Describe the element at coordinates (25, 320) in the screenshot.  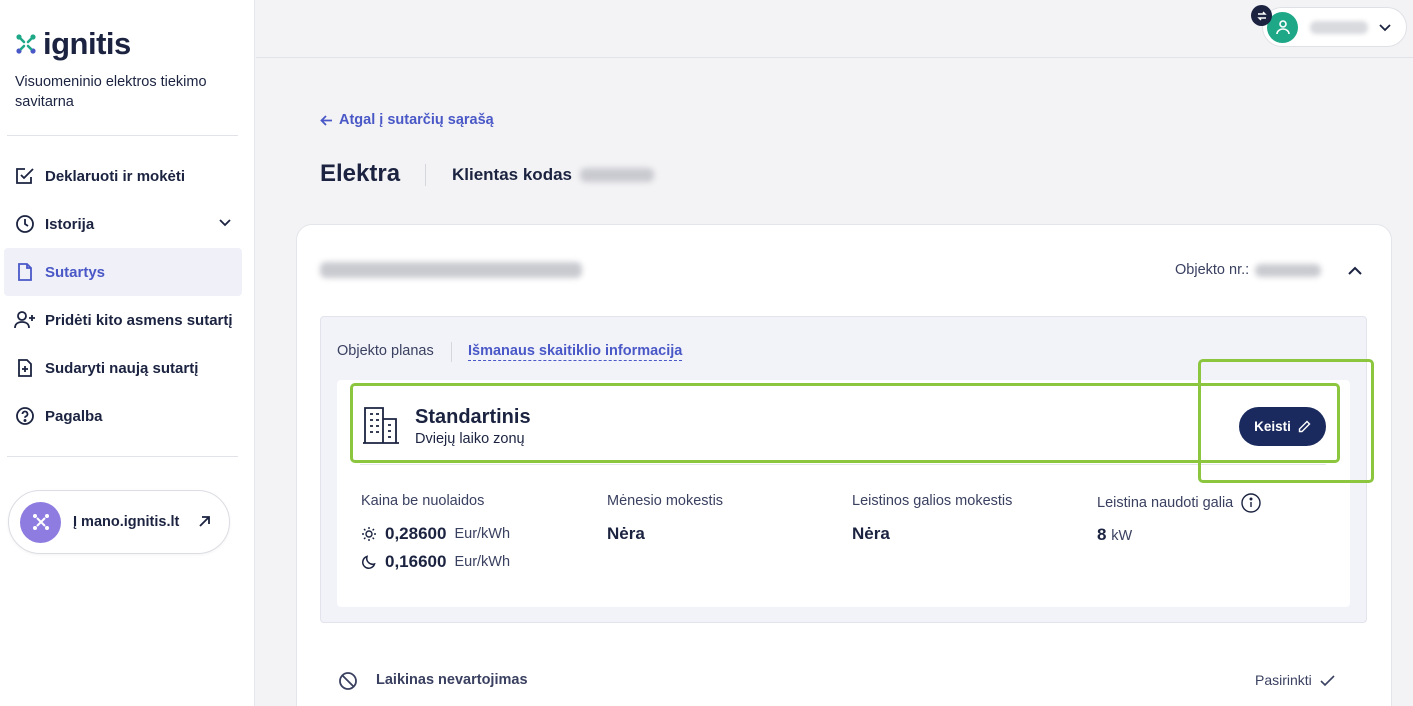
I see `add-user-icon` at that location.